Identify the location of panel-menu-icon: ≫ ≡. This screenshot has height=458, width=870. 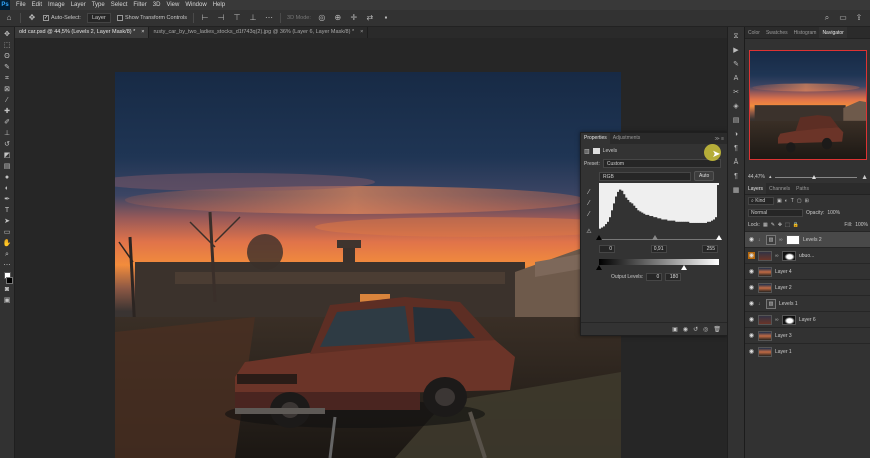
(720, 139).